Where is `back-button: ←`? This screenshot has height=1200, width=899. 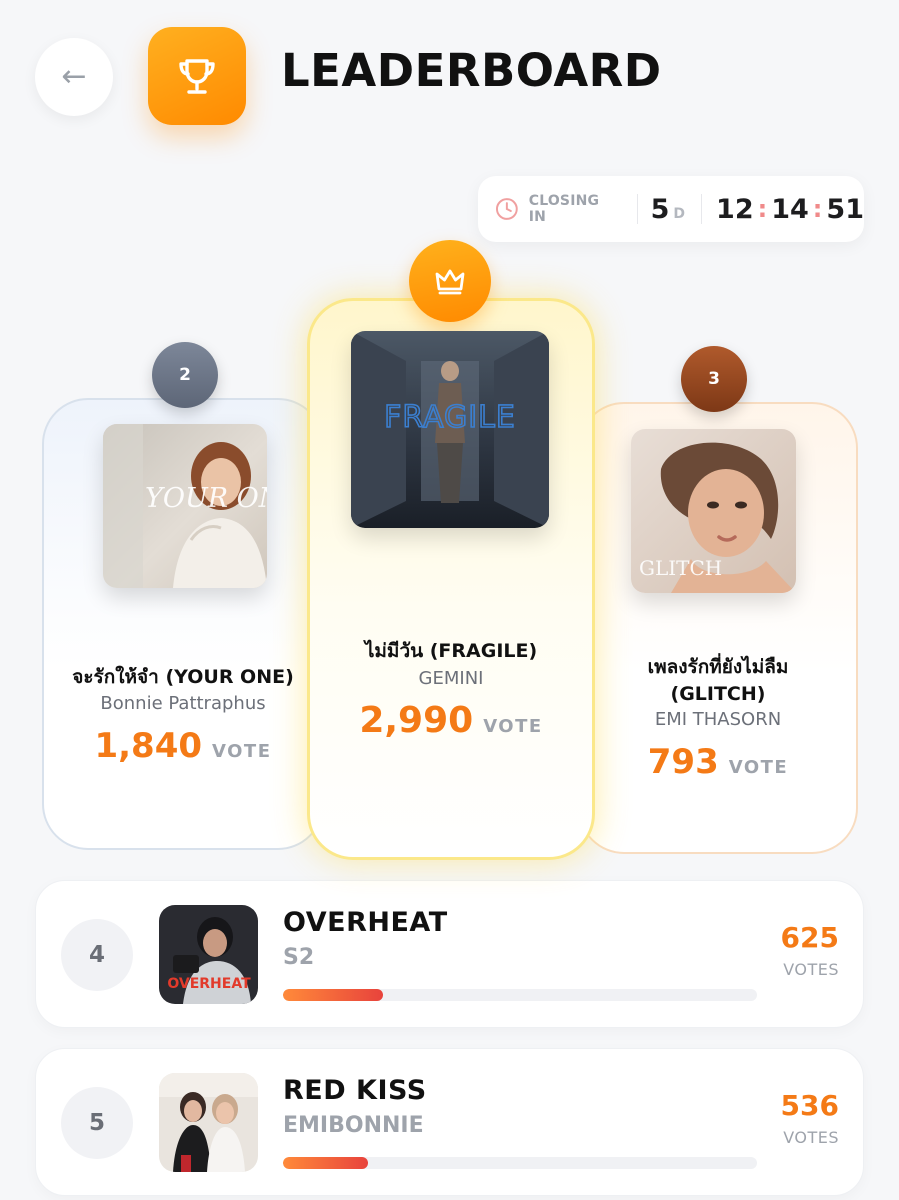
back-button: ← is located at coordinates (74, 77).